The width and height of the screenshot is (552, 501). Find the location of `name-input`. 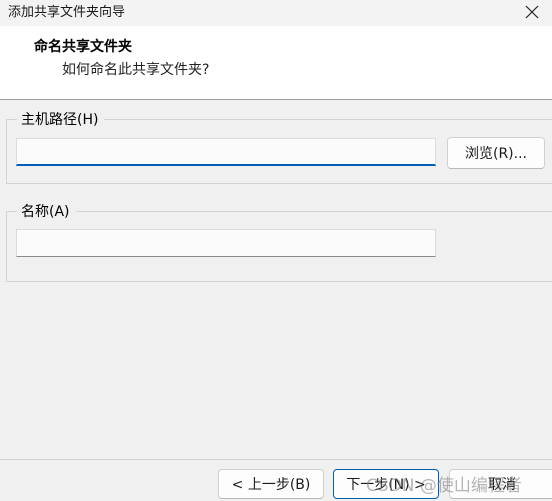

name-input is located at coordinates (226, 243).